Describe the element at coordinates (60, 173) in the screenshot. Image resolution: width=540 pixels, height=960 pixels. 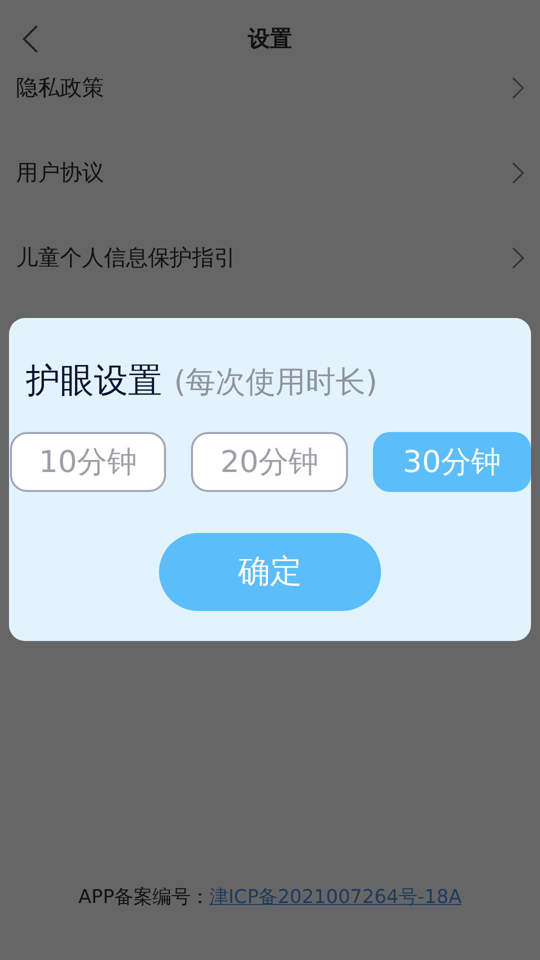
I see `settings-item: 用户协议` at that location.